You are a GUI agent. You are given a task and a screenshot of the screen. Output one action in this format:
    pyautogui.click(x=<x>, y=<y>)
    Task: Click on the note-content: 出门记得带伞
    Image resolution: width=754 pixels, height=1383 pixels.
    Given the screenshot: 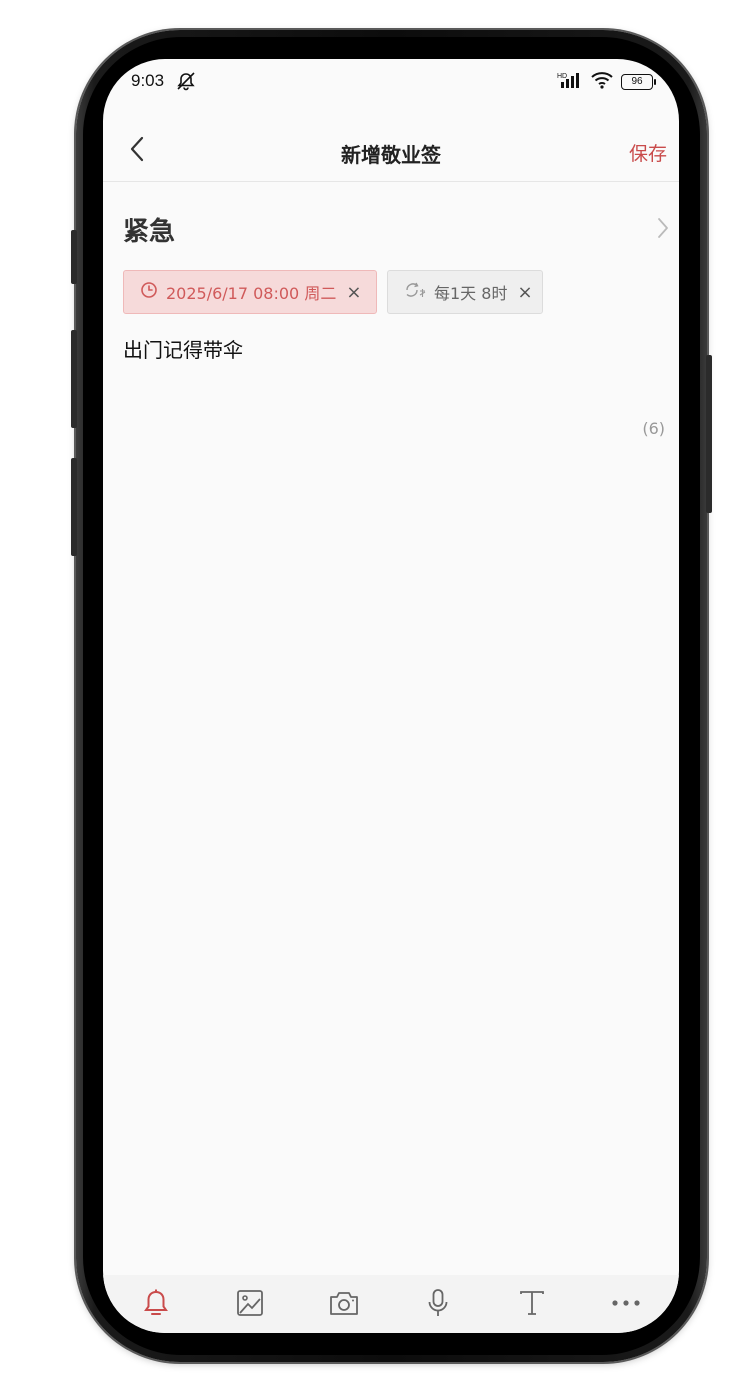 What is the action you would take?
    pyautogui.click(x=183, y=348)
    